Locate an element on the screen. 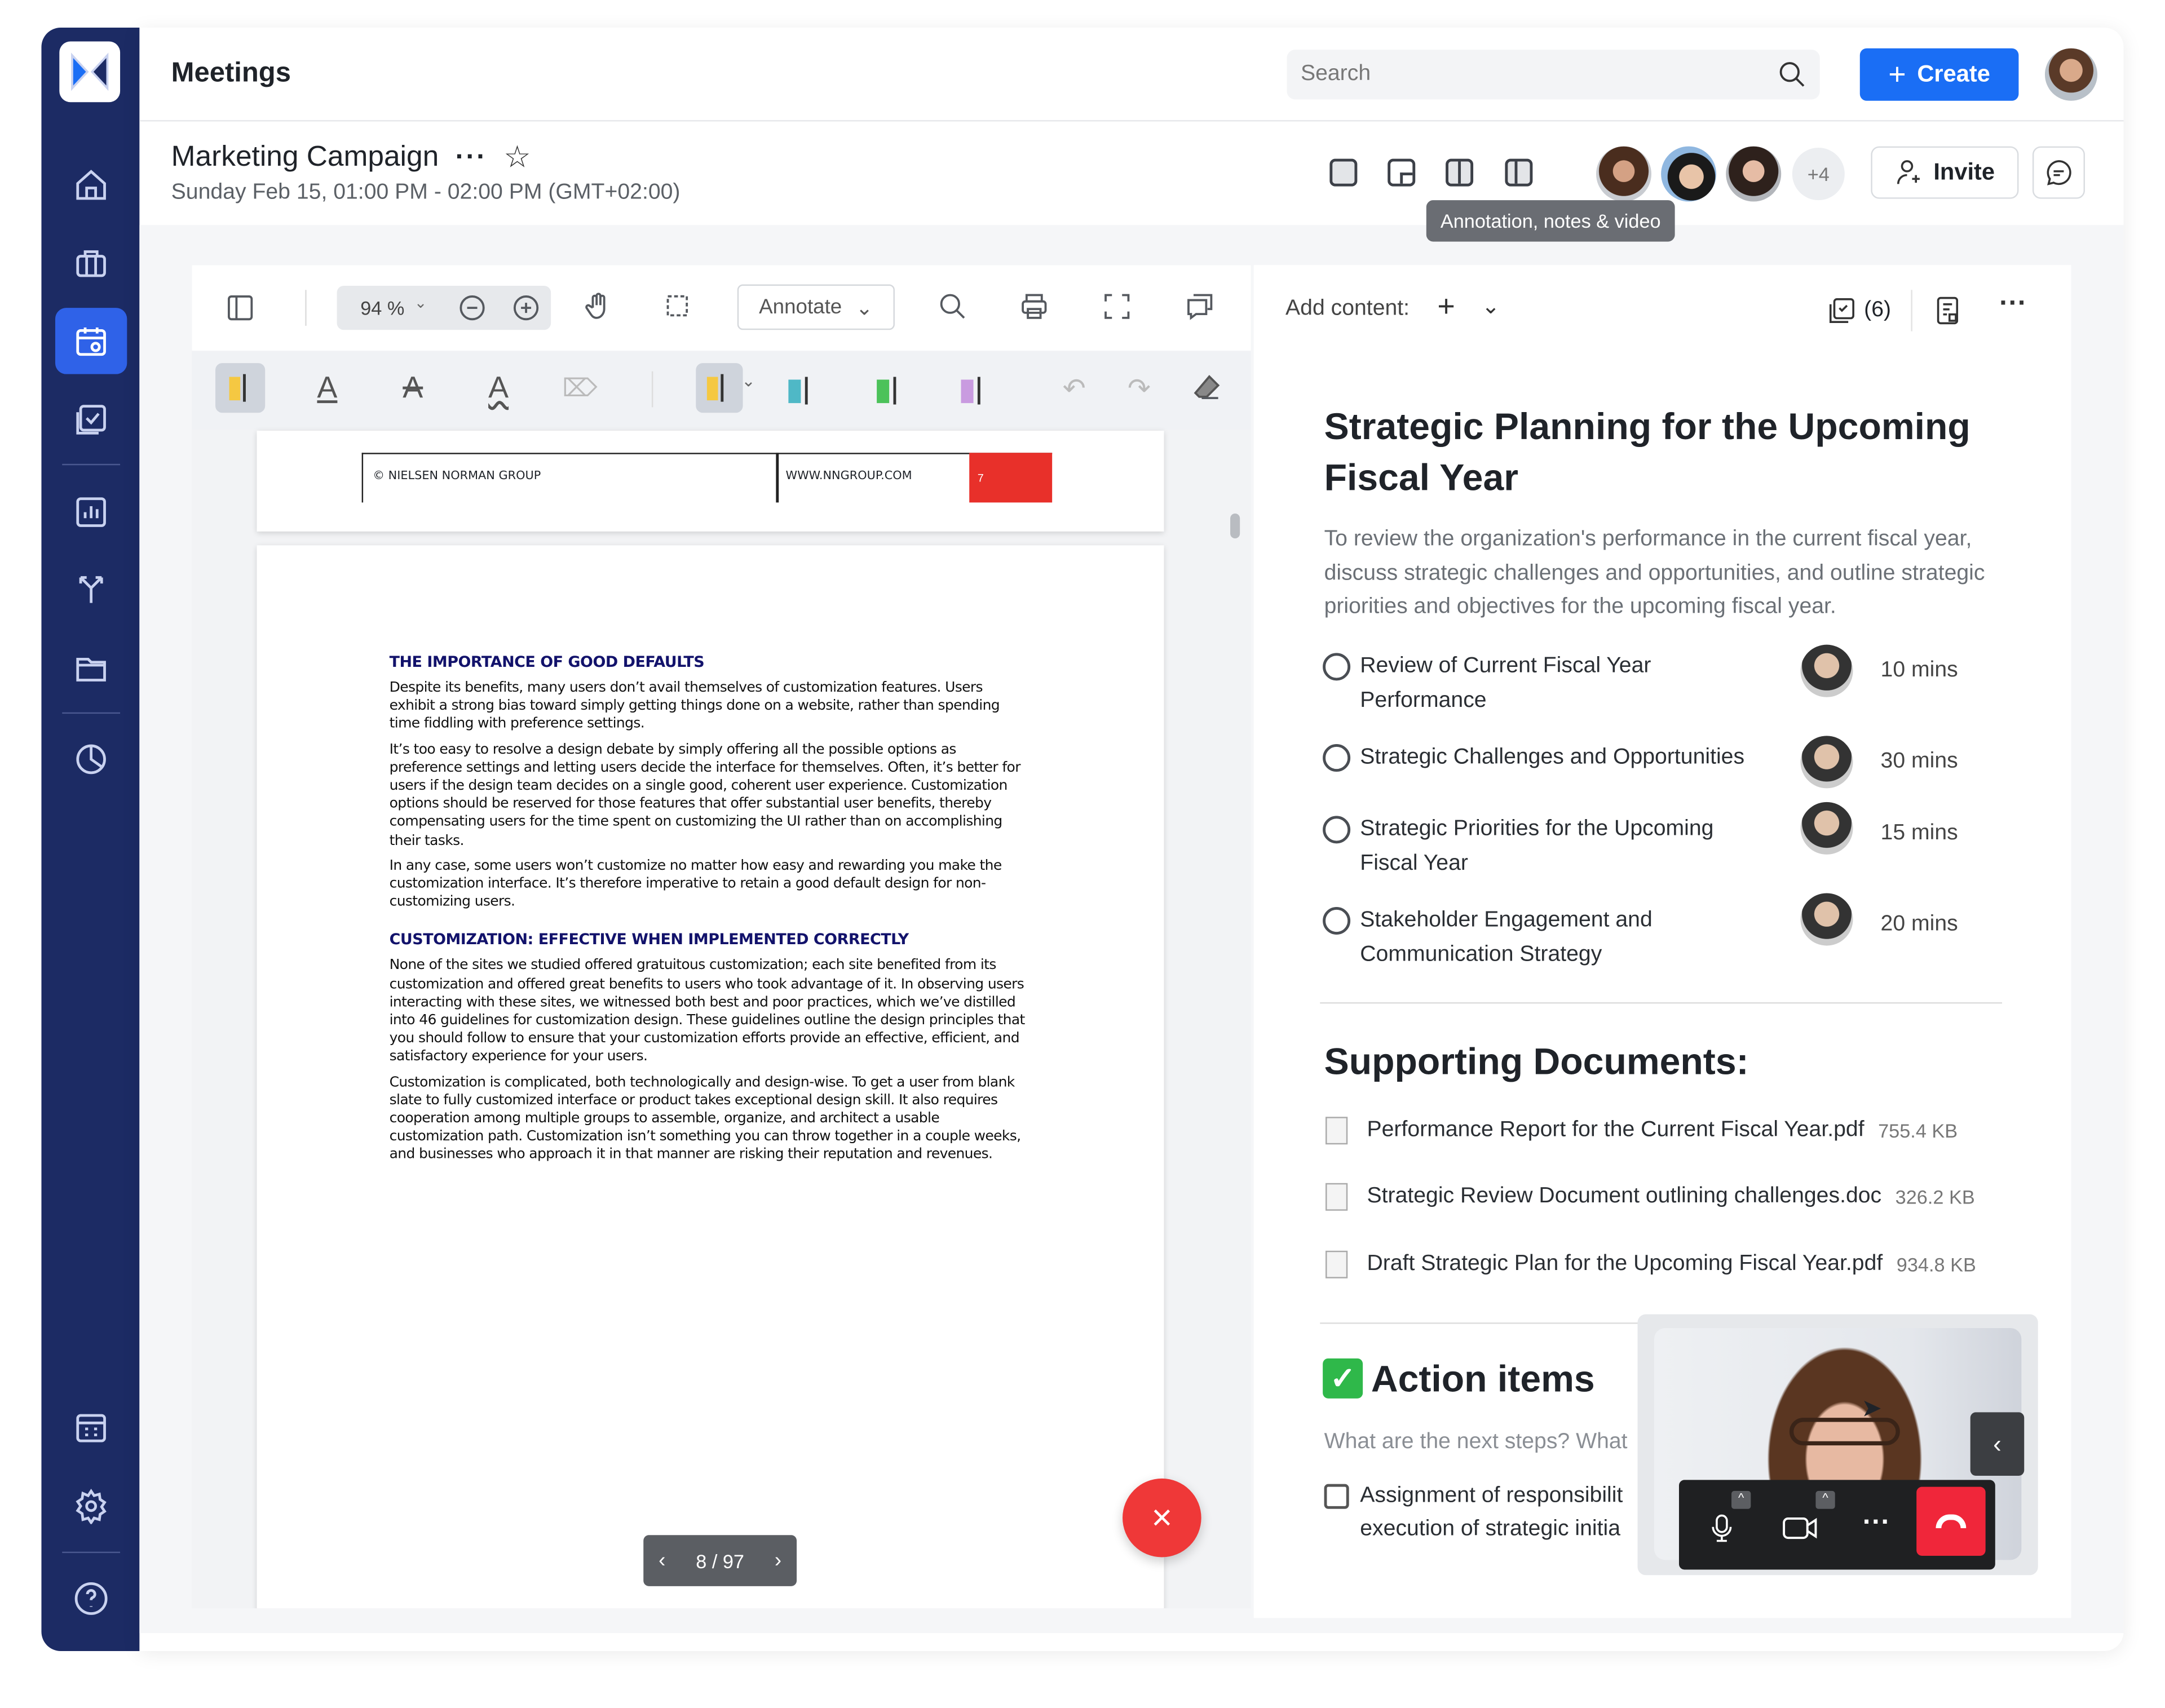 The image size is (2165, 1708). select-area-icon is located at coordinates (678, 307).